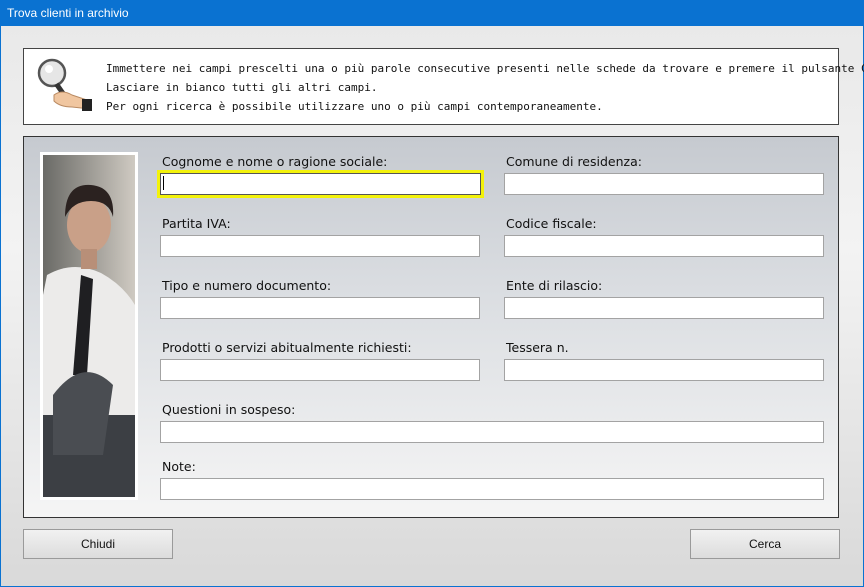 The image size is (864, 587). Describe the element at coordinates (98, 544) in the screenshot. I see `close-button: Chiudi` at that location.